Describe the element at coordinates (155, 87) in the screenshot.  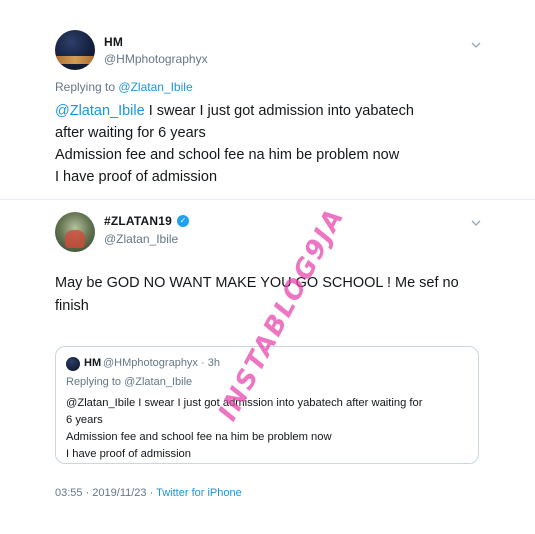
I see `replying-mention-link: @Zlatan_Ibile` at that location.